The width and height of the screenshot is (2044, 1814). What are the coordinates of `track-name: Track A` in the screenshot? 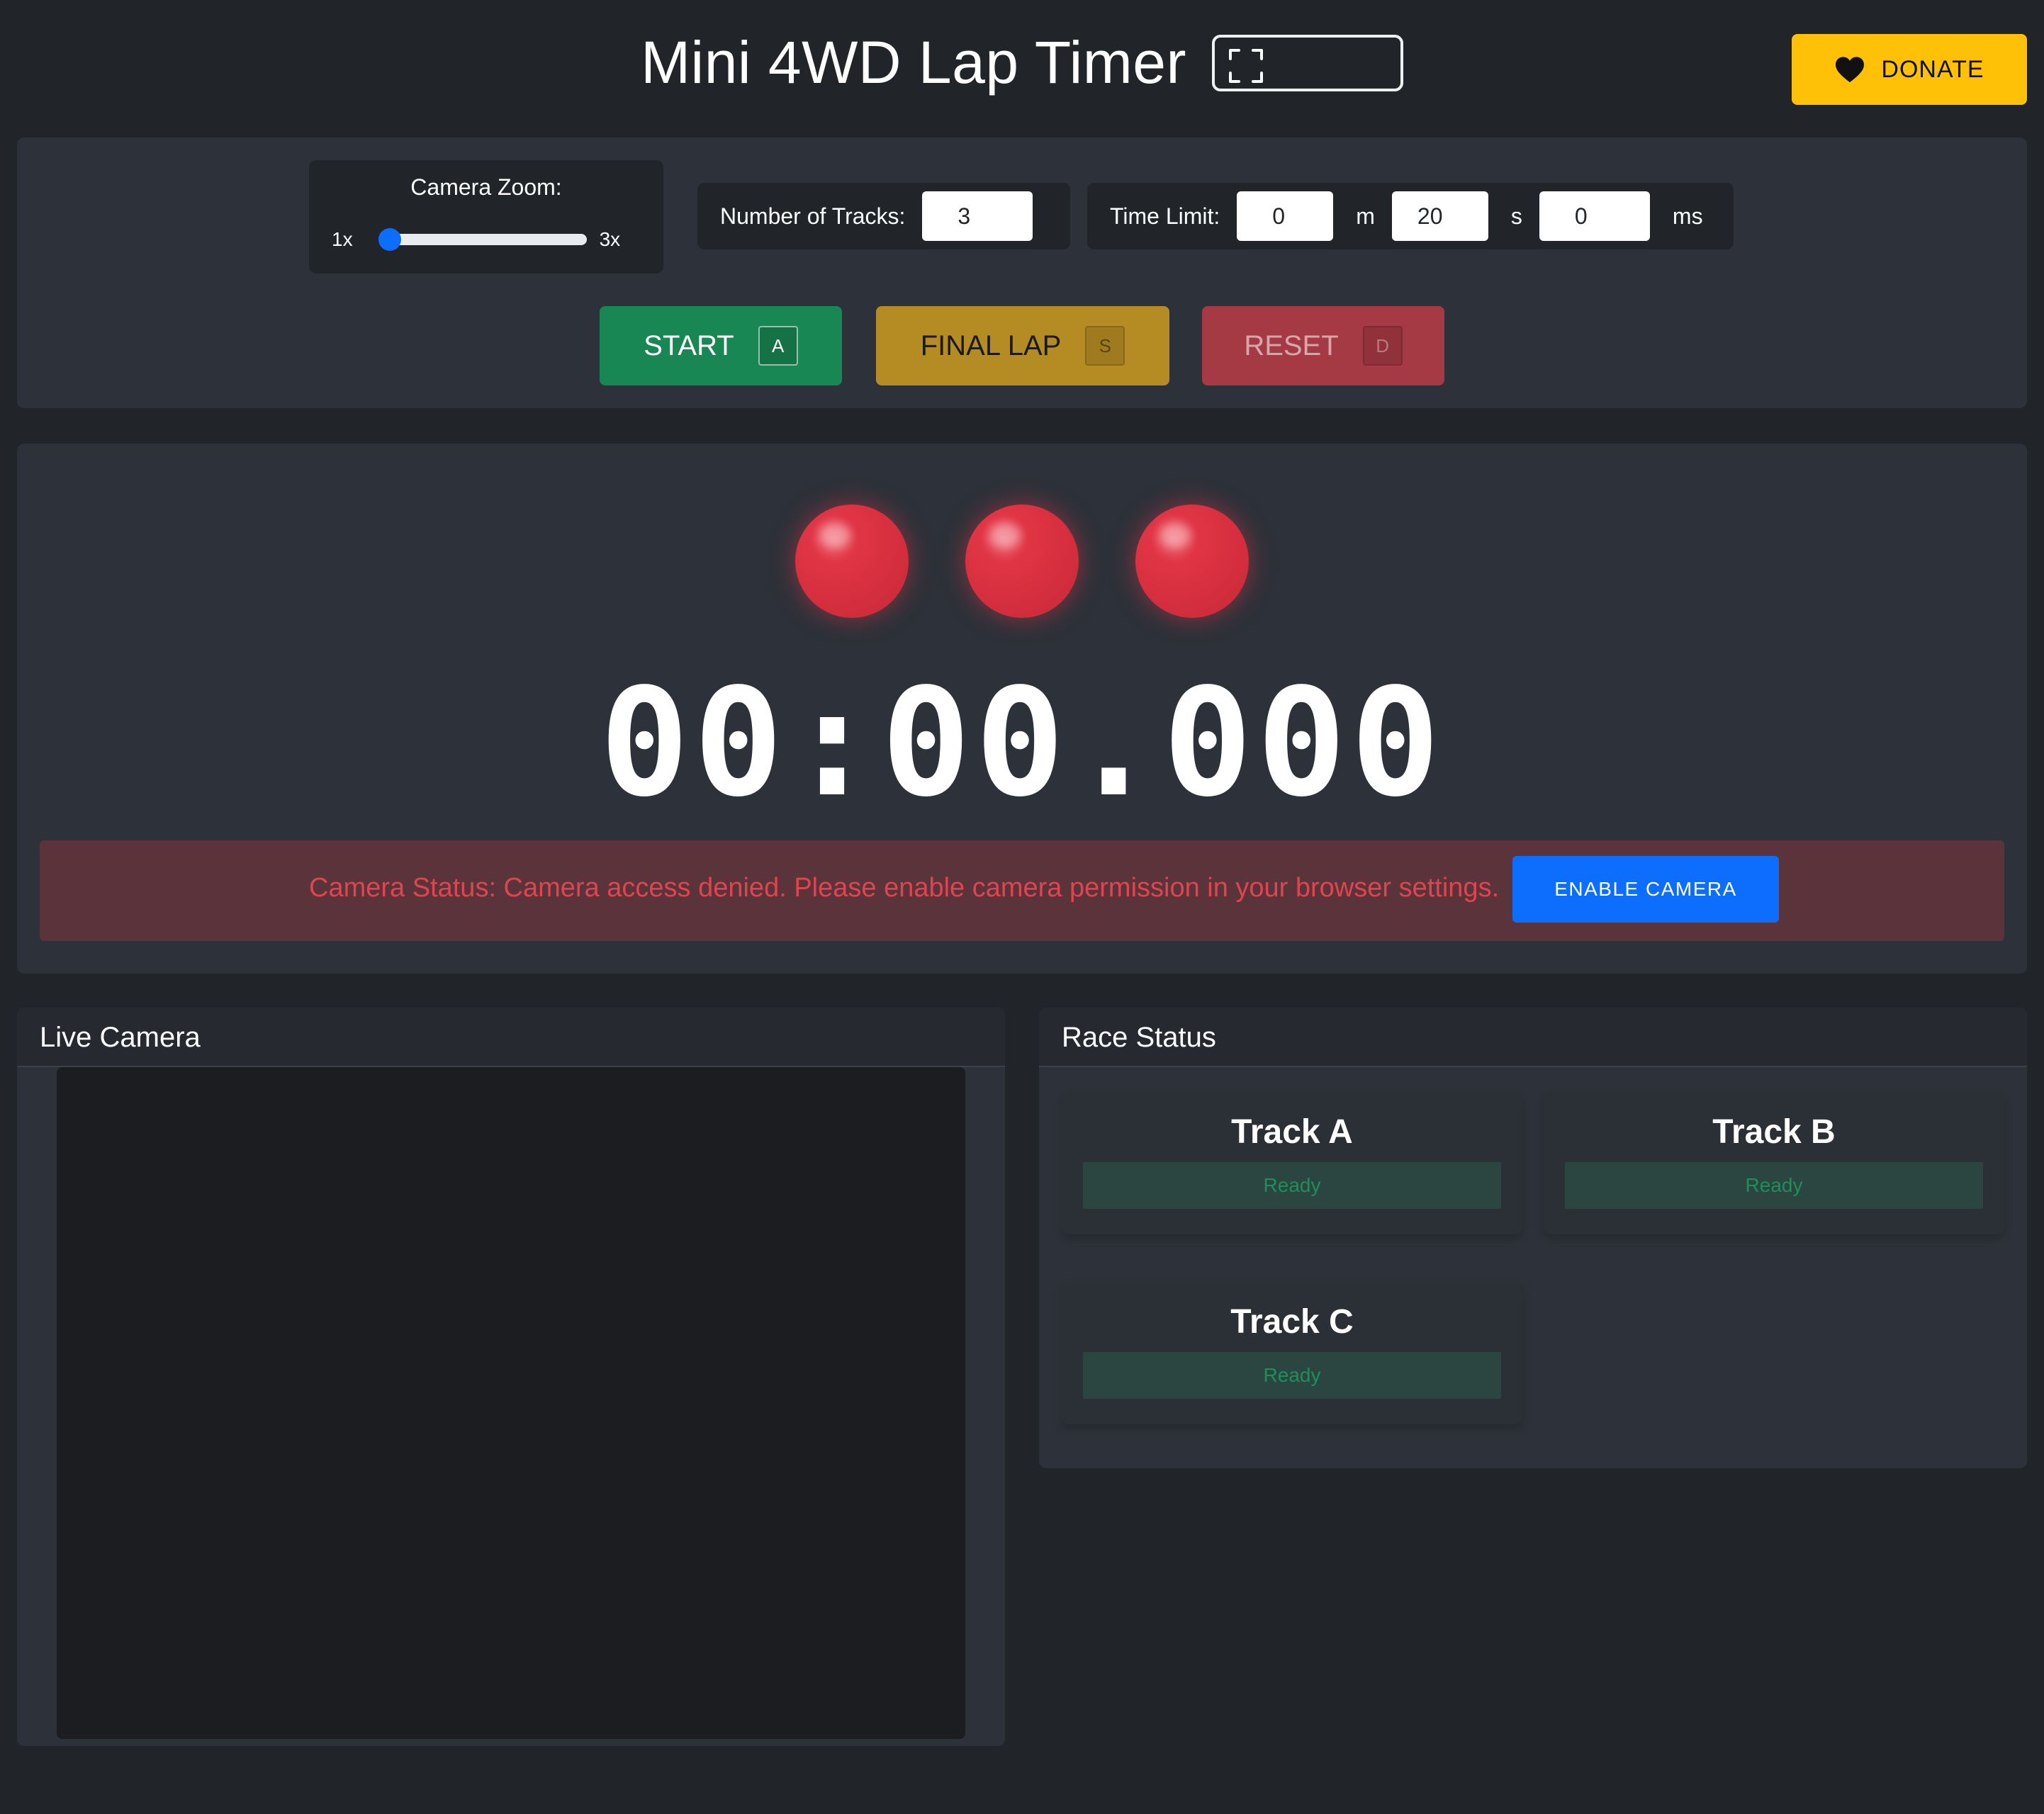 It's located at (1292, 1132).